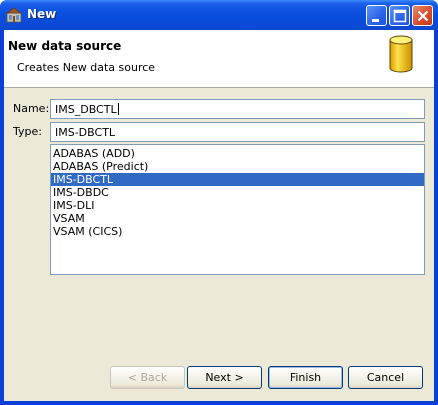 The width and height of the screenshot is (438, 405). I want to click on list-item: IMS-DLI, so click(237, 205).